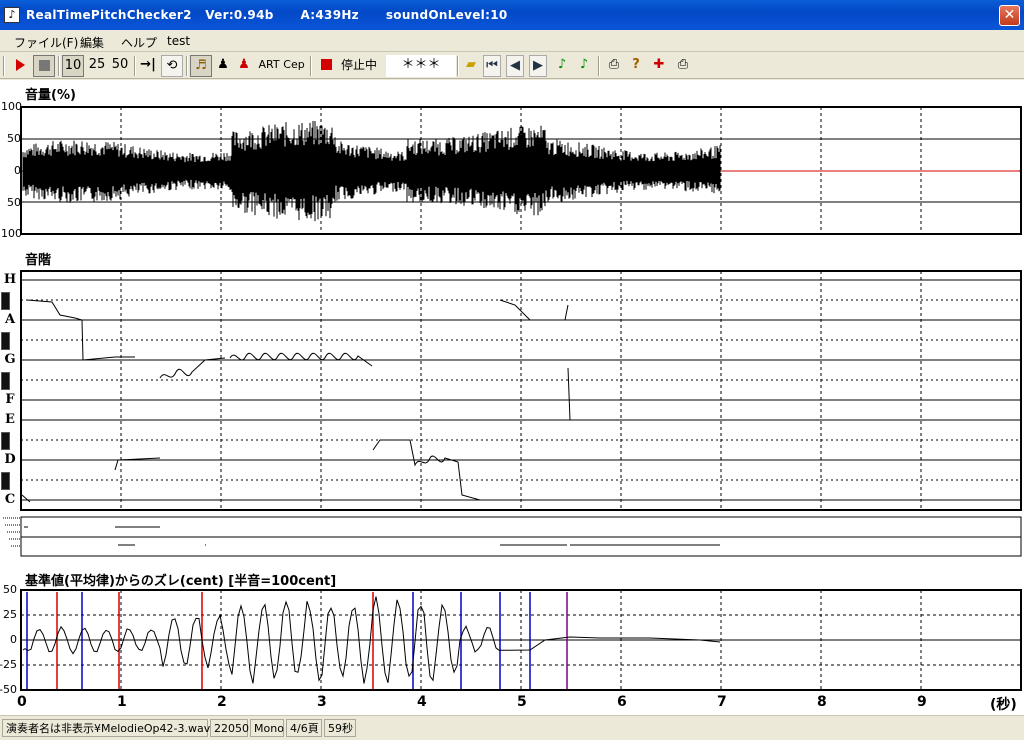  I want to click on status-file: 演奏者名は非表示¥MelodieOp42-3.wav, so click(106, 728).